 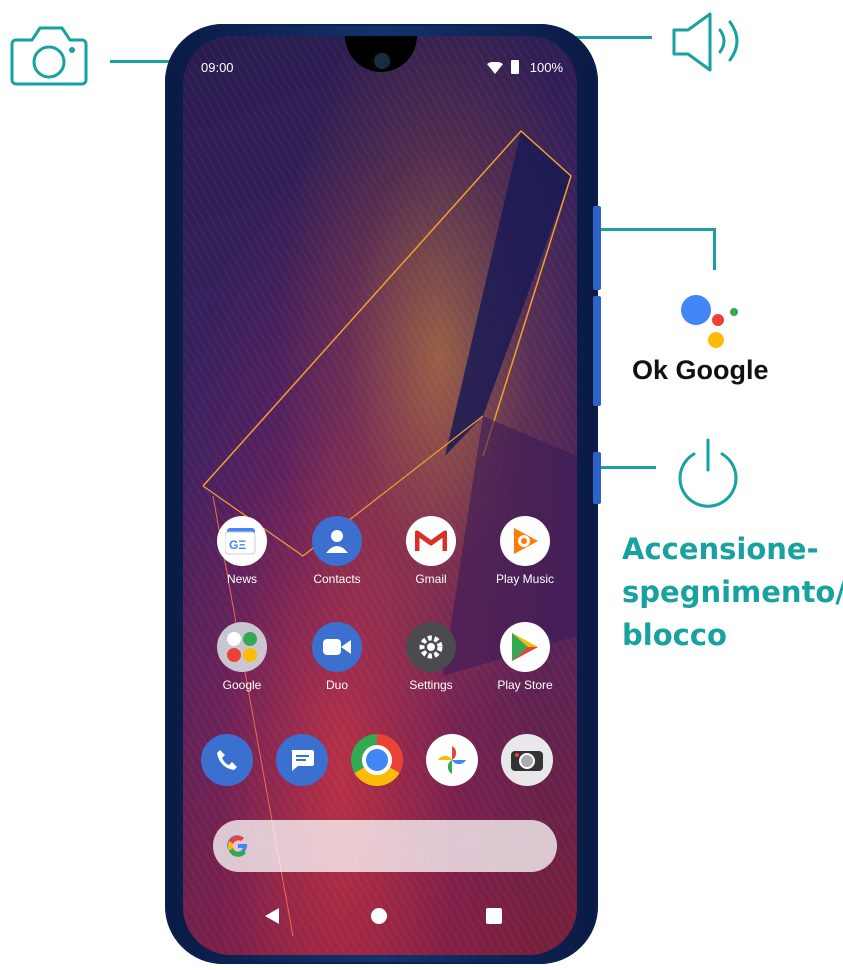 What do you see at coordinates (525, 685) in the screenshot?
I see `app-label: Play Store` at bounding box center [525, 685].